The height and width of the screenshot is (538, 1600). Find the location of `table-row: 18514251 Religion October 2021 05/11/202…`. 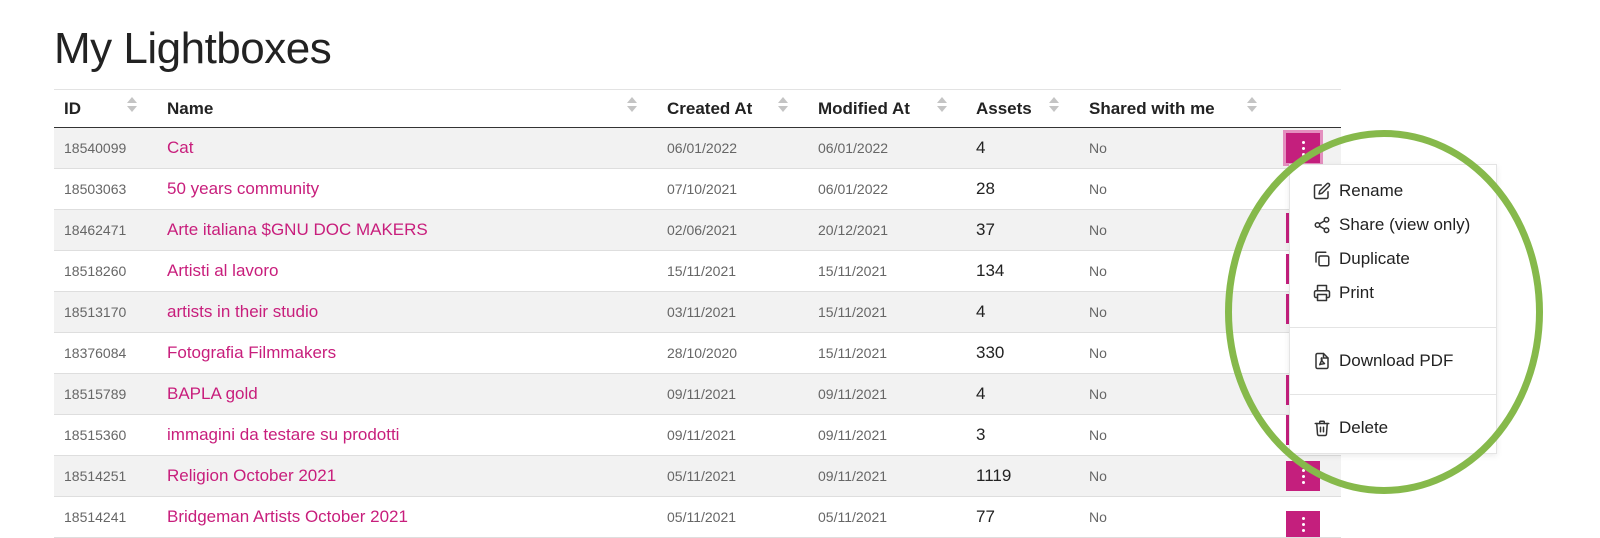

table-row: 18514251 Religion October 2021 05/11/202… is located at coordinates (697, 476).